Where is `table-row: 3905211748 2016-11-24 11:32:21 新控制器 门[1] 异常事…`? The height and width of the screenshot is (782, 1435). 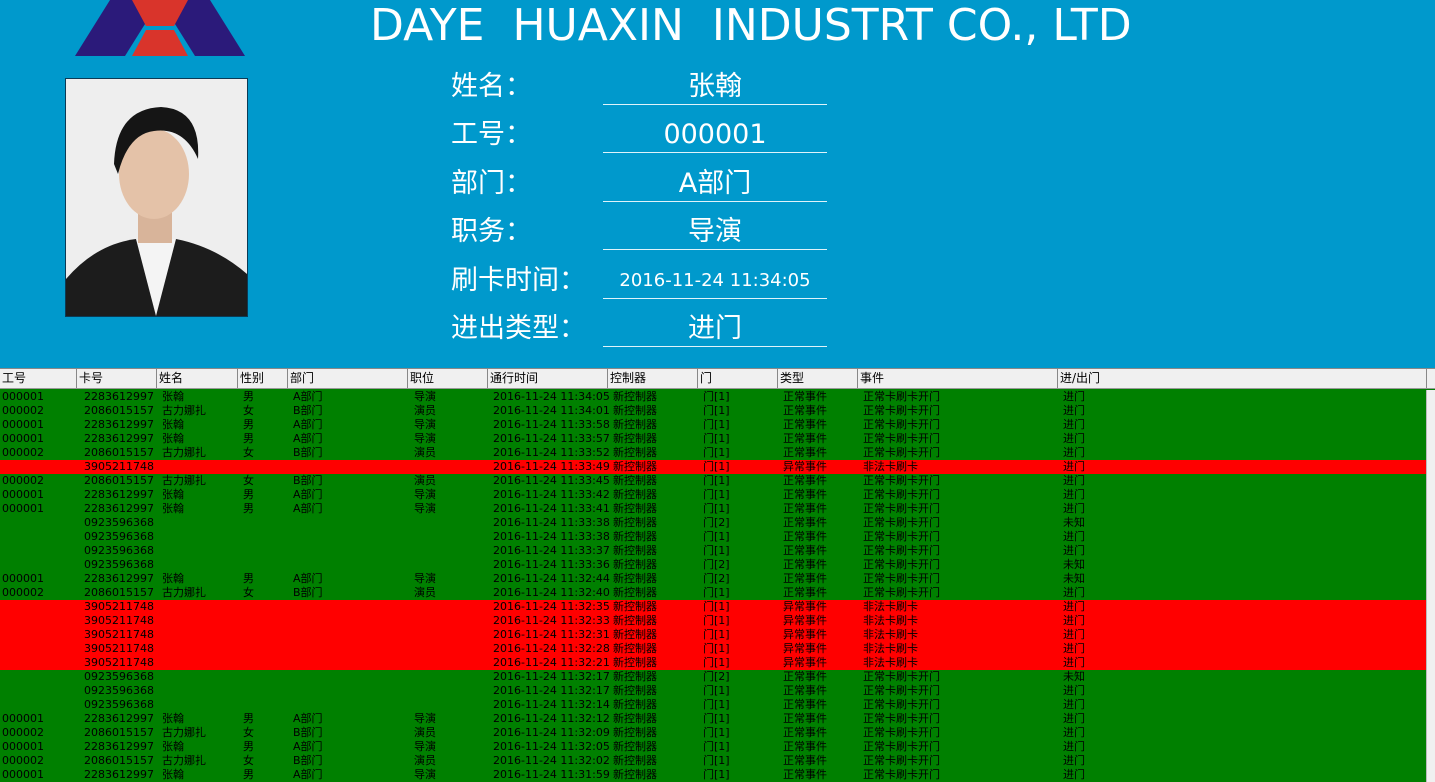
table-row: 3905211748 2016-11-24 11:32:21 新控制器 门[1] 异常事… is located at coordinates (713, 663).